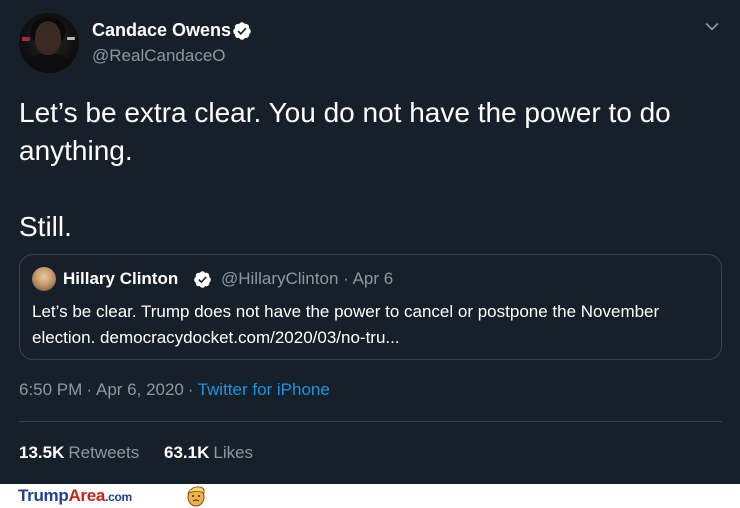 The width and height of the screenshot is (740, 508). I want to click on engagement-stats: 13.5K Retweets 63.1K Likes, so click(146, 453).